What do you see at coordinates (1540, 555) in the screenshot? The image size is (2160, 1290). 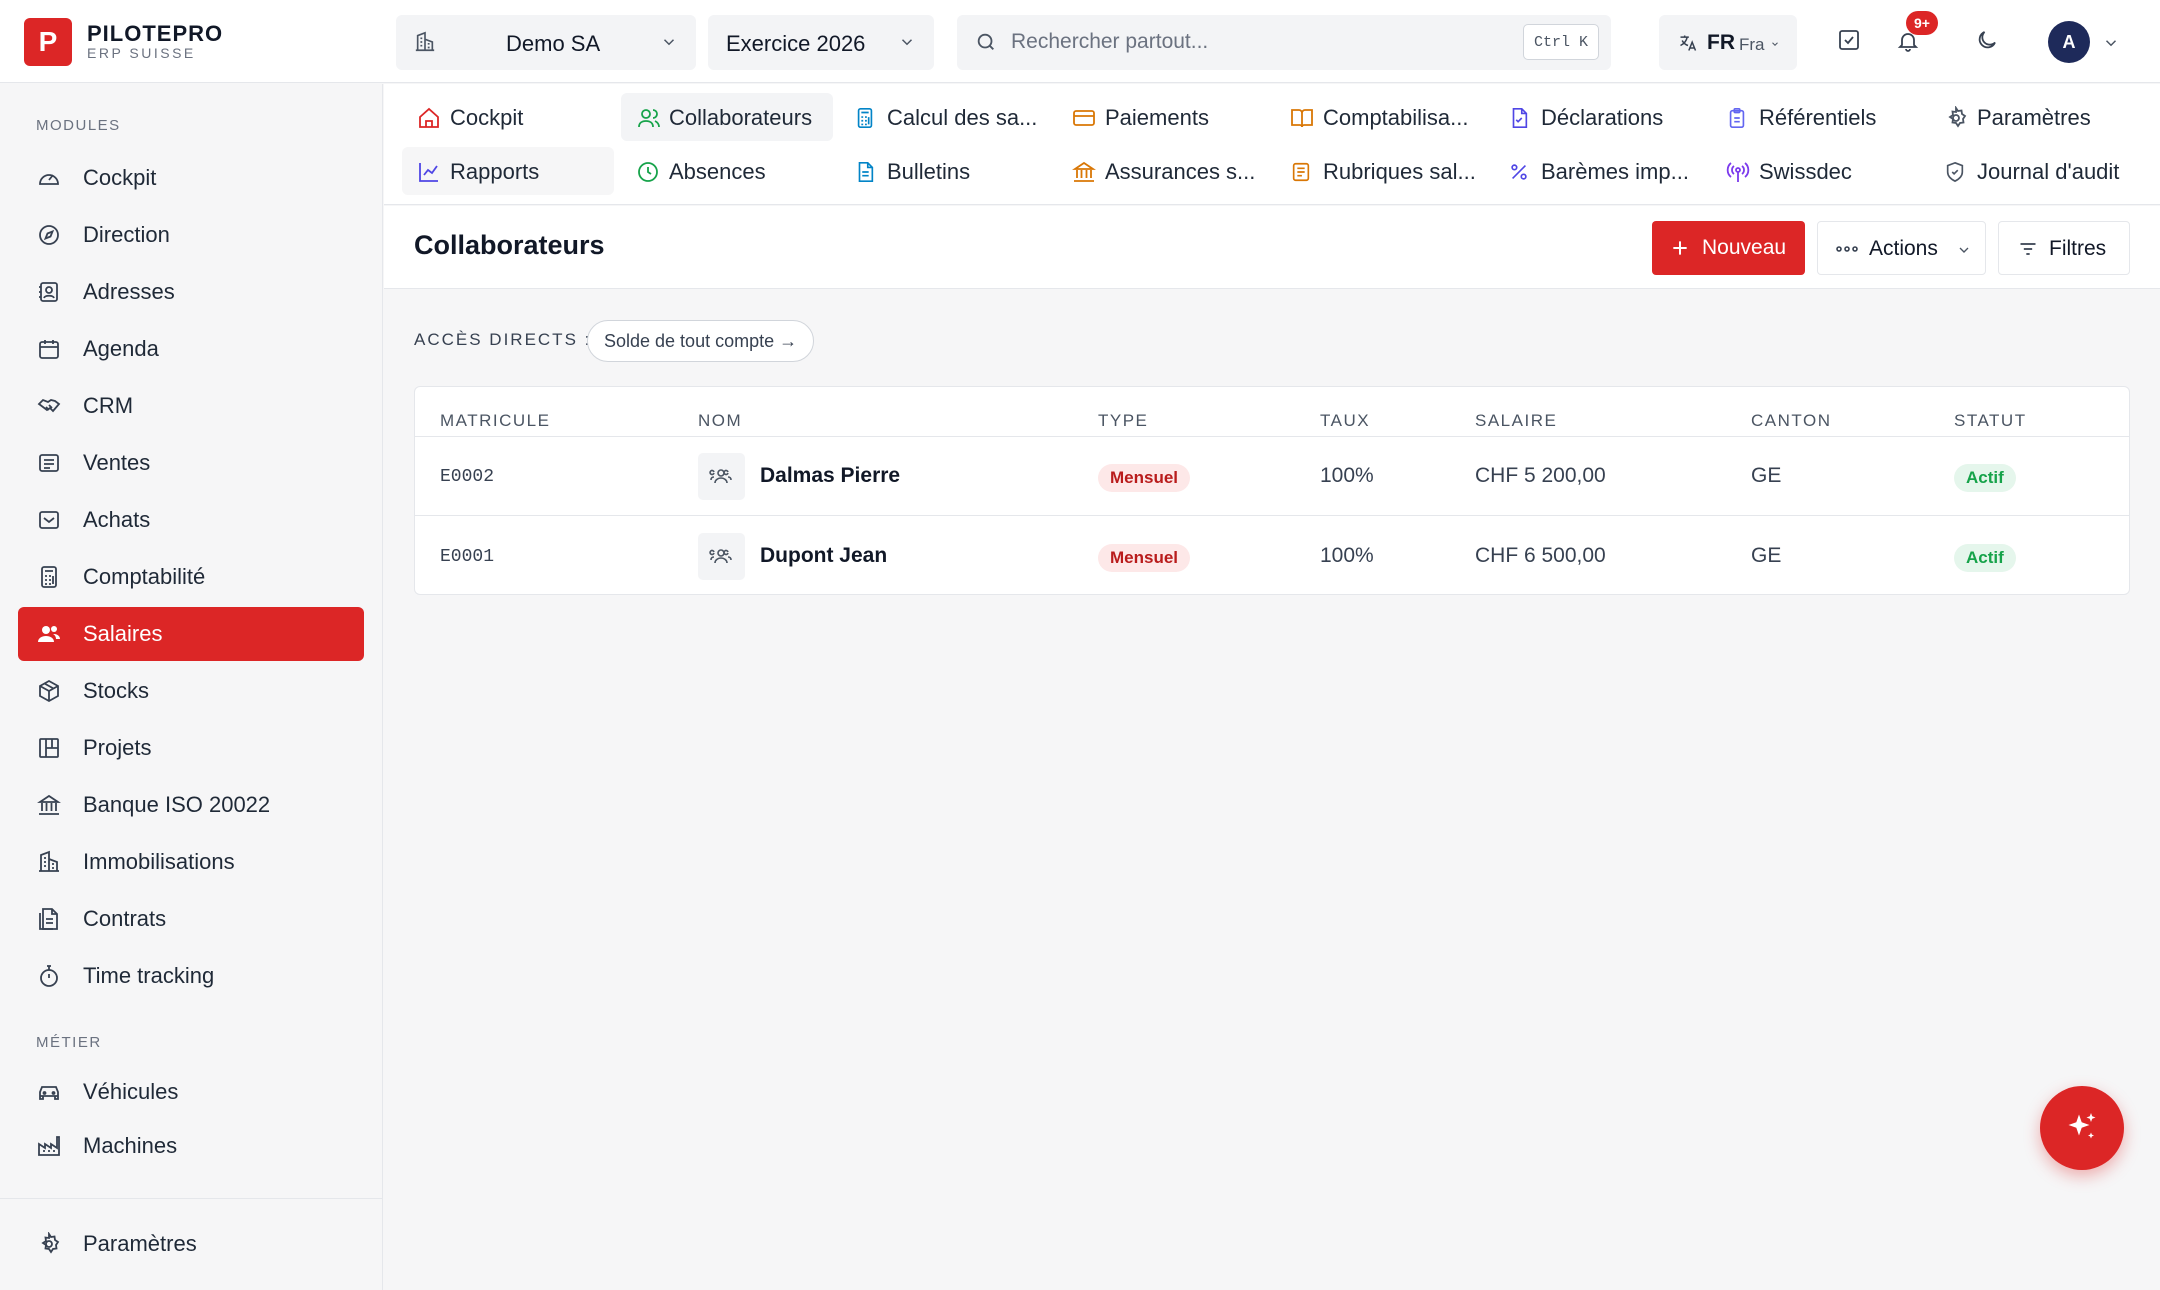 I see `cell-salaire: CHF 6 500,00` at bounding box center [1540, 555].